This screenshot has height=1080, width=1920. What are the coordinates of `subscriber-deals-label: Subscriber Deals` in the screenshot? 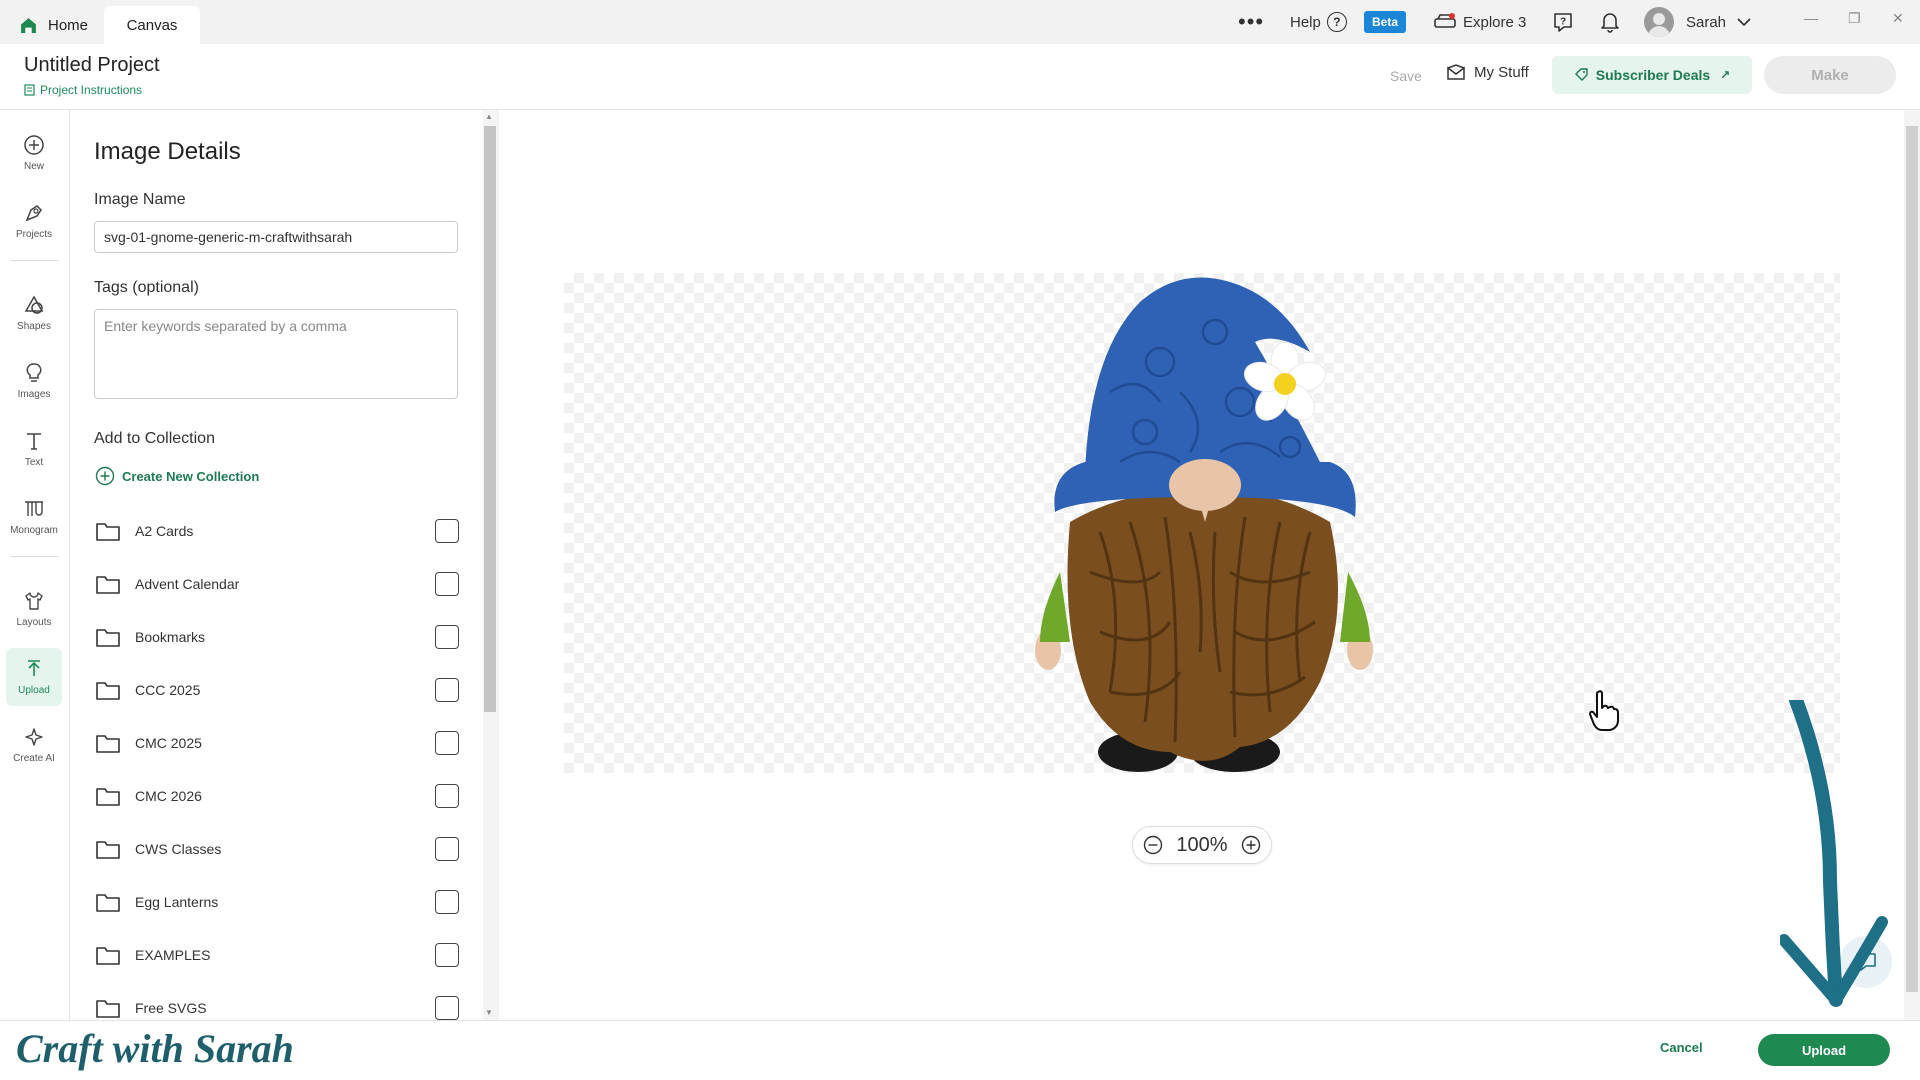 It's located at (1653, 75).